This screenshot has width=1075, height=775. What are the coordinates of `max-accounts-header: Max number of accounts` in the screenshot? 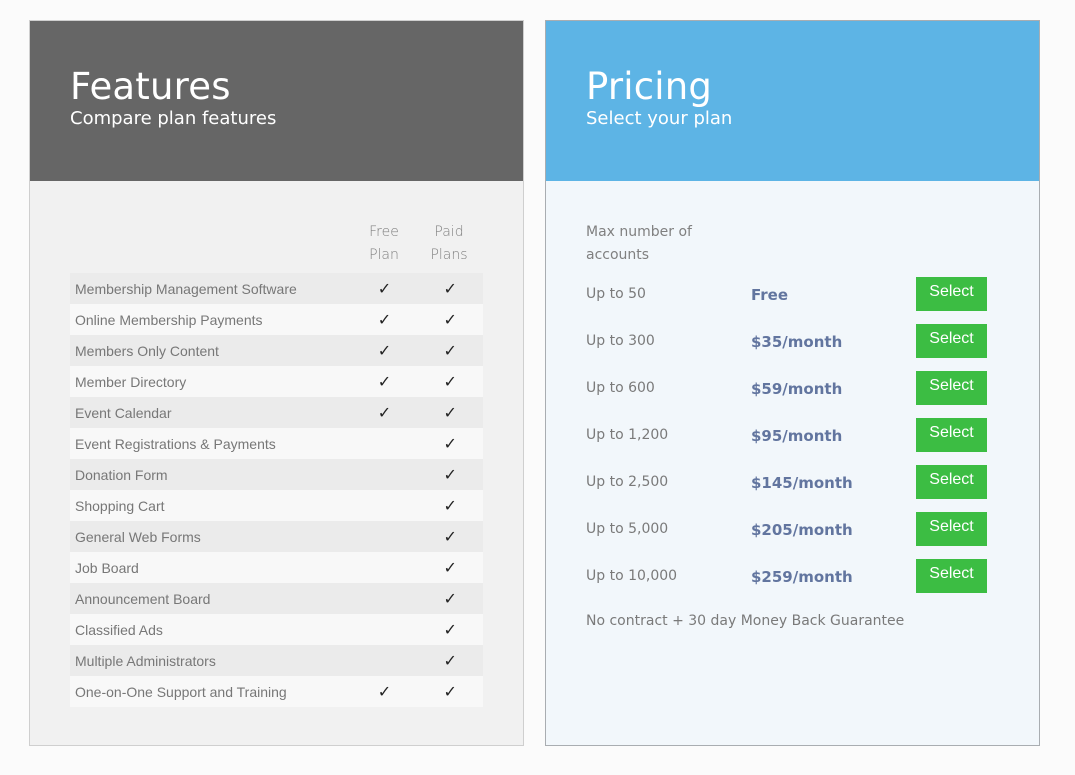 It's located at (651, 244).